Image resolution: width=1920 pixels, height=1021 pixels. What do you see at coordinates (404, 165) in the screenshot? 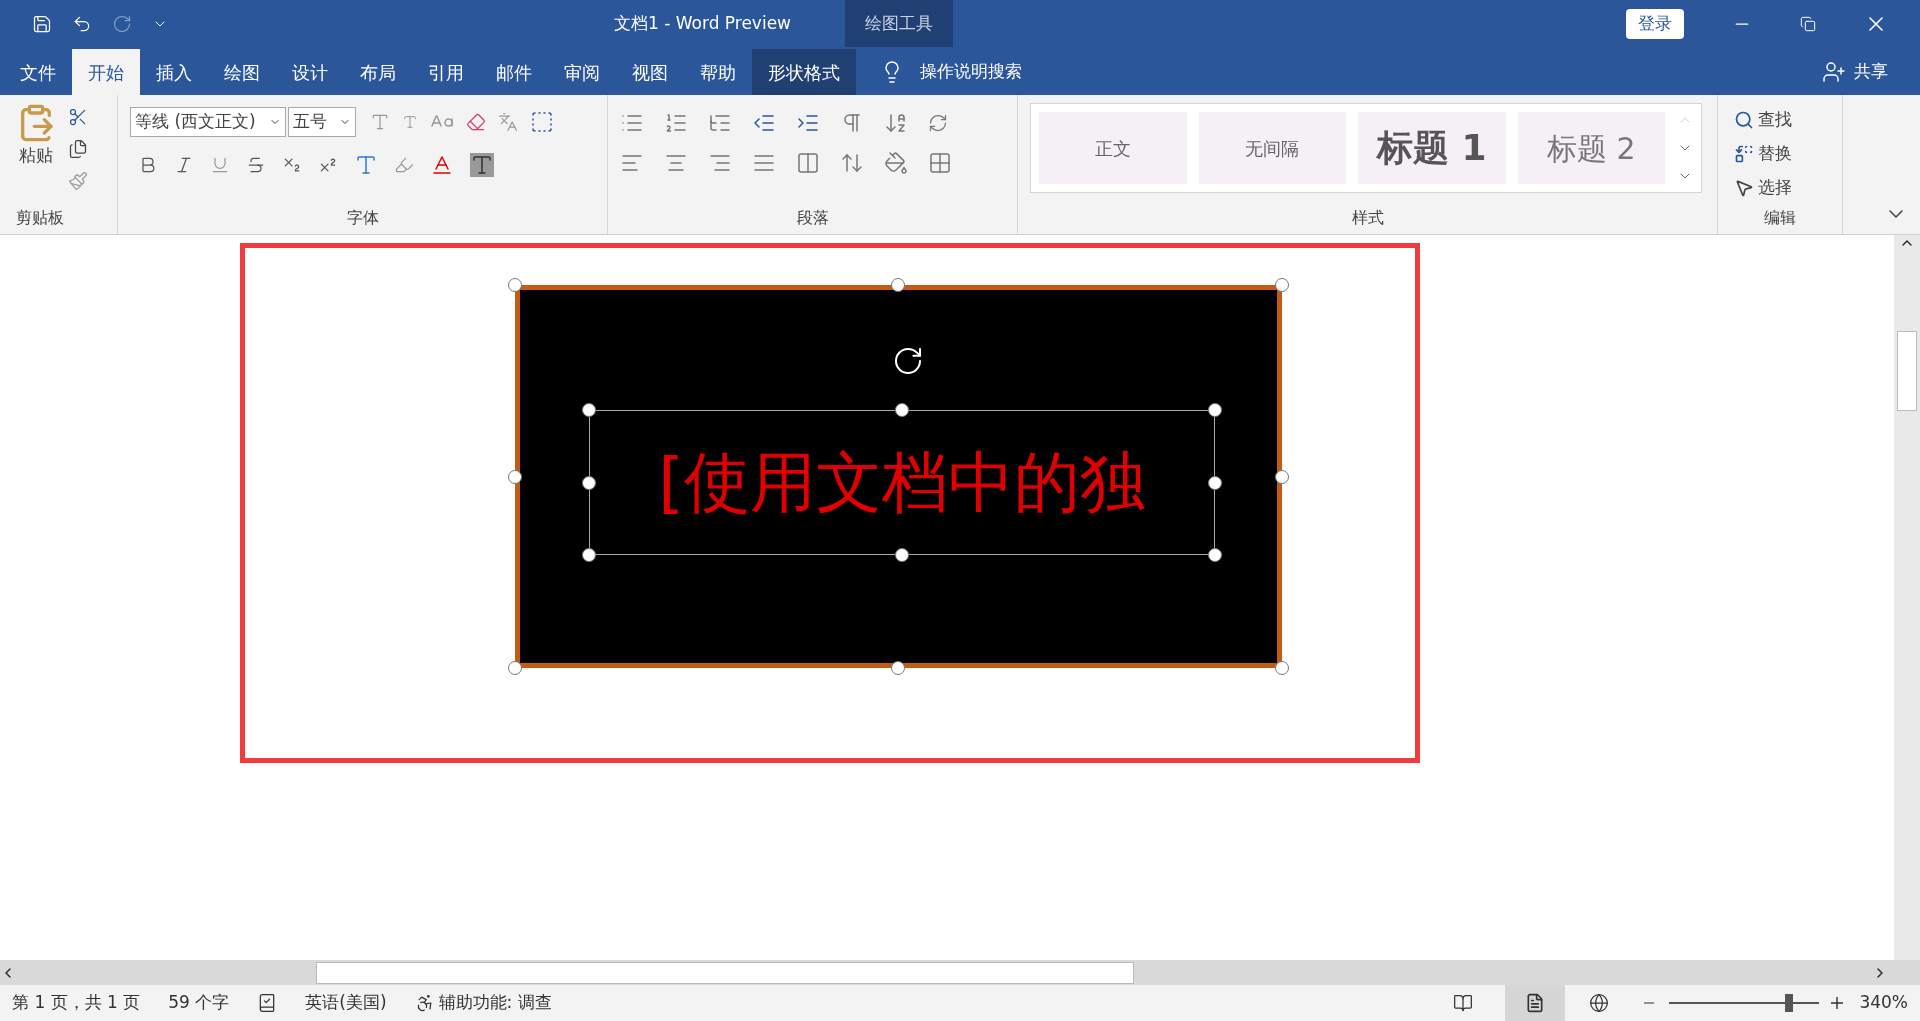
I see `highlighter-icon` at bounding box center [404, 165].